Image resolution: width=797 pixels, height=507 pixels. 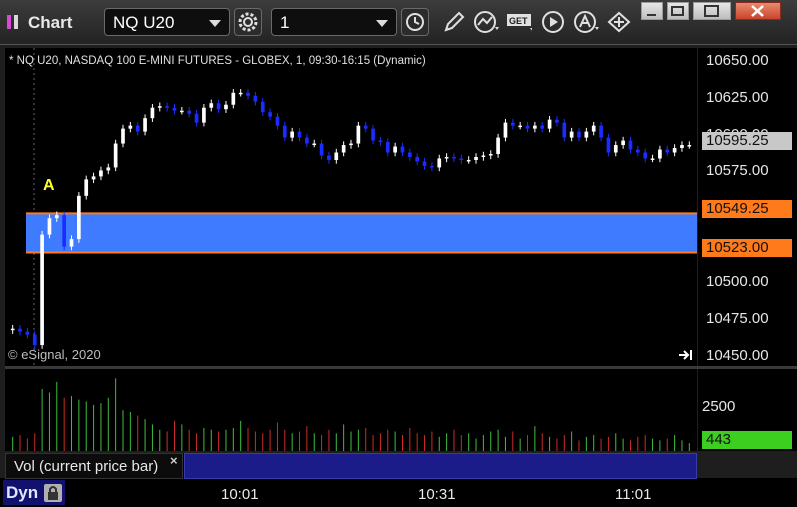 I want to click on restore-icon, so click(x=677, y=11).